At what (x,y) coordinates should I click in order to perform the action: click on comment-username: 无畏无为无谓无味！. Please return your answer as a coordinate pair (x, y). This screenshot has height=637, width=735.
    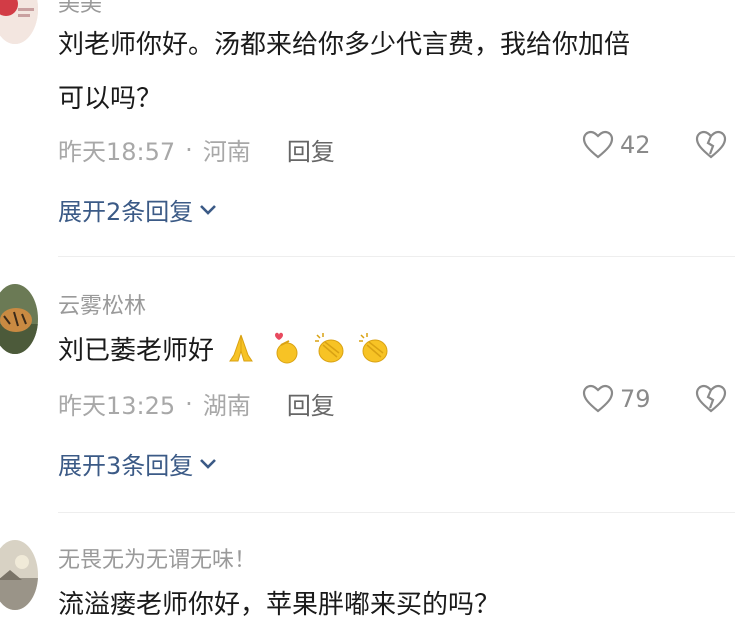
    Looking at the image, I should click on (157, 558).